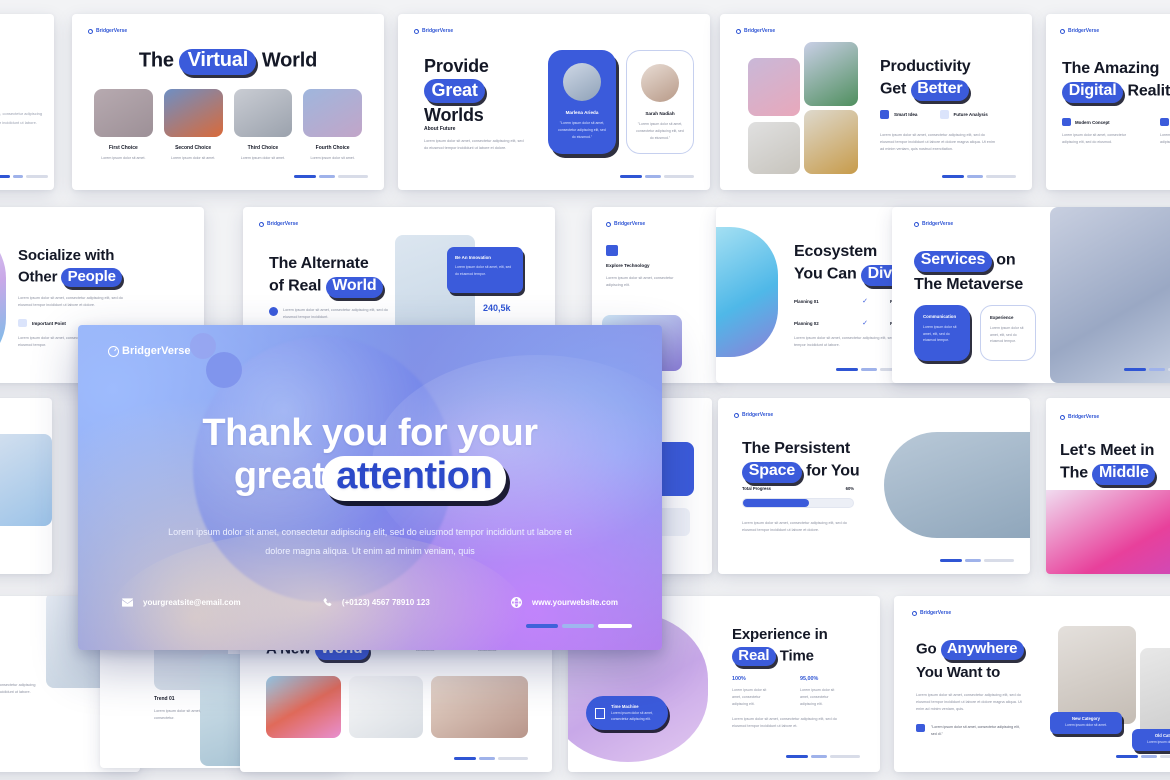 Image resolution: width=1170 pixels, height=780 pixels. I want to click on contact-website: www.yourwebsite.com, so click(564, 602).